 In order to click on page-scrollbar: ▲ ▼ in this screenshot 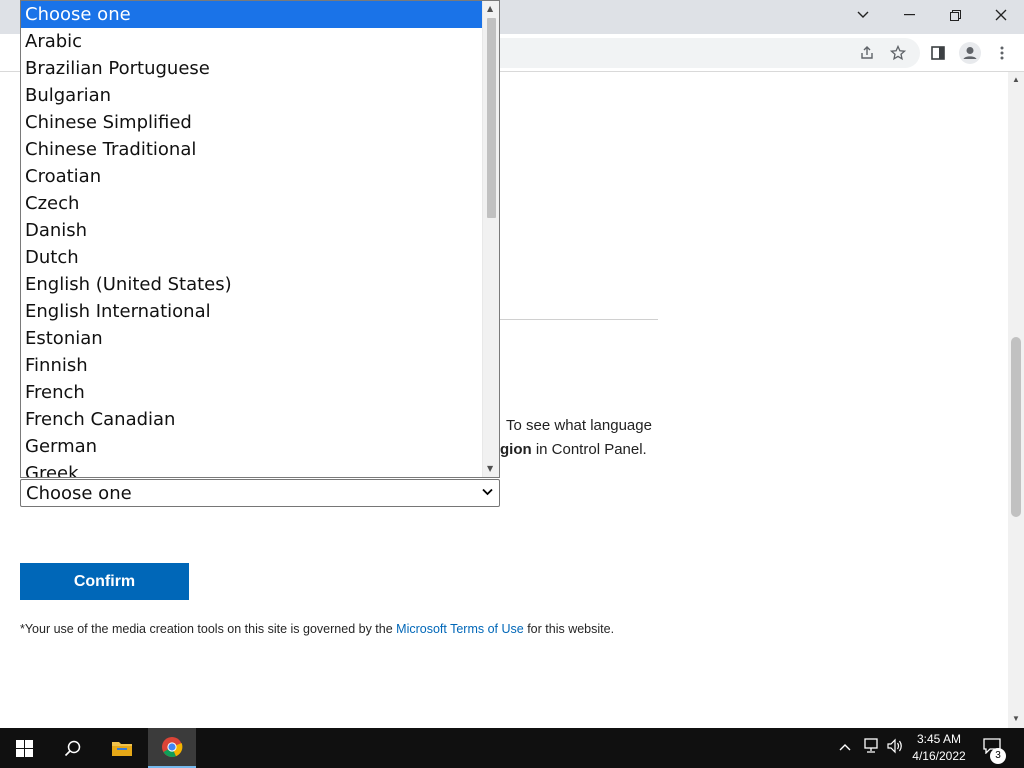, I will do `click(1016, 400)`.